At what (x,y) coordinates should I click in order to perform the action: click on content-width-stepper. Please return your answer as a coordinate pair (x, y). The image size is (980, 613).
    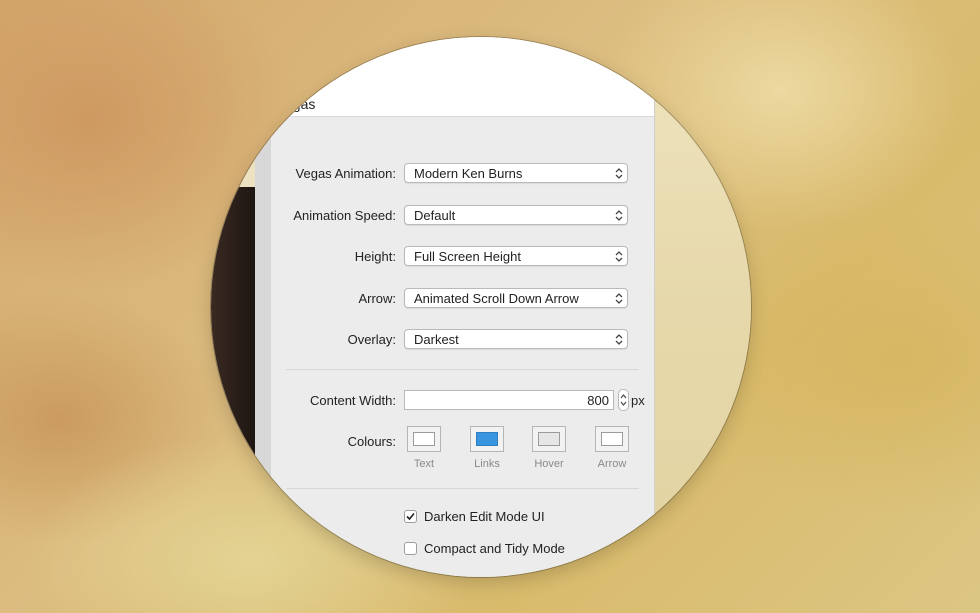
    Looking at the image, I should click on (623, 400).